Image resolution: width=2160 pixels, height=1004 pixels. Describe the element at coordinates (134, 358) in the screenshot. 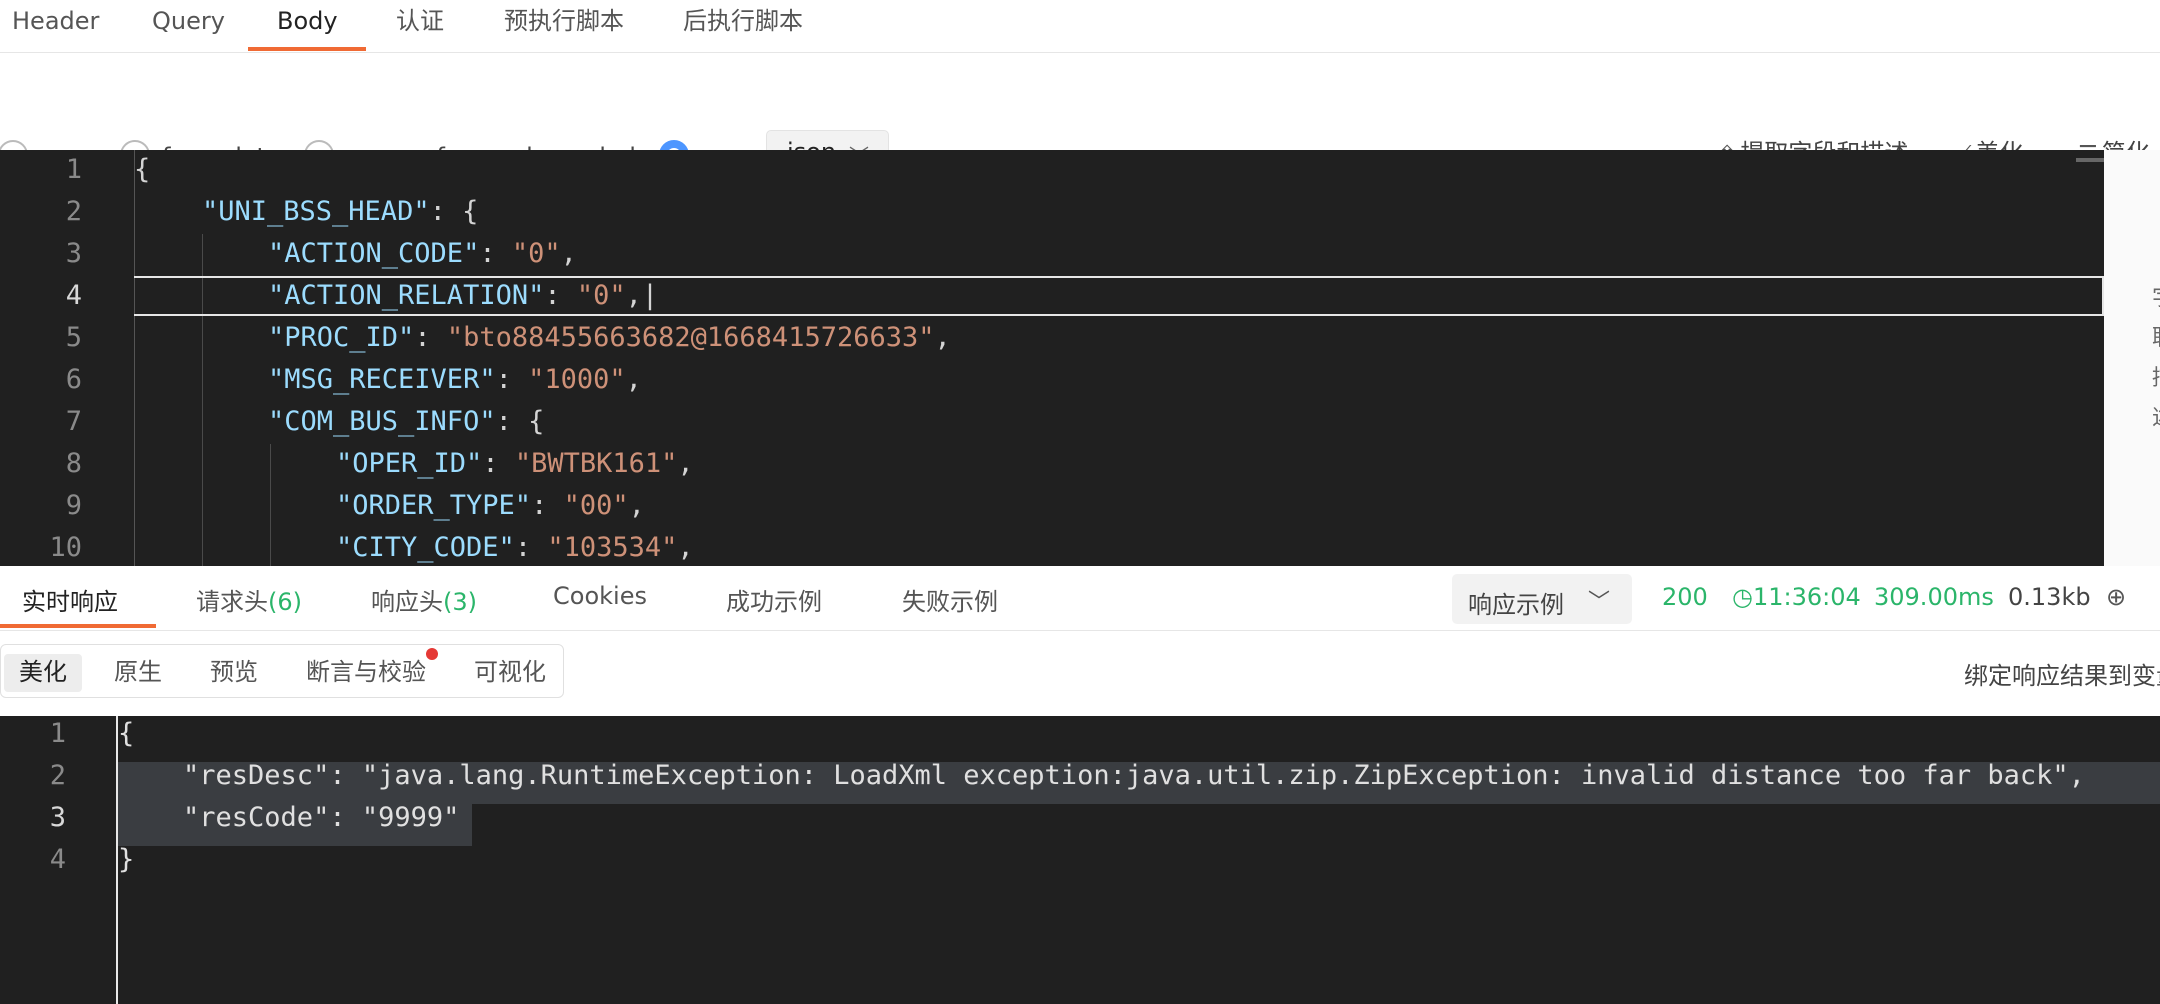

I see `editor-gutter-border` at that location.